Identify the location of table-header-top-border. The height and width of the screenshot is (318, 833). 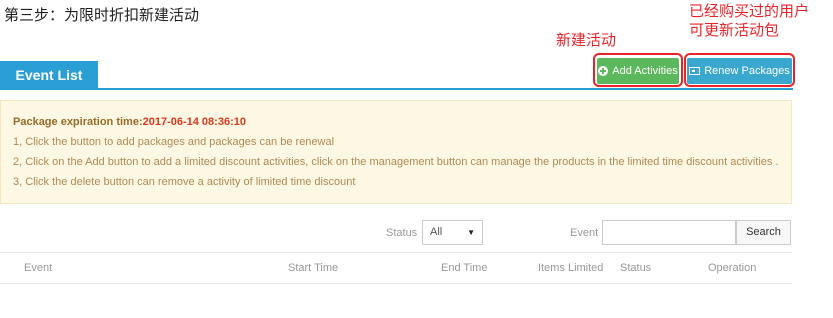
(396, 252).